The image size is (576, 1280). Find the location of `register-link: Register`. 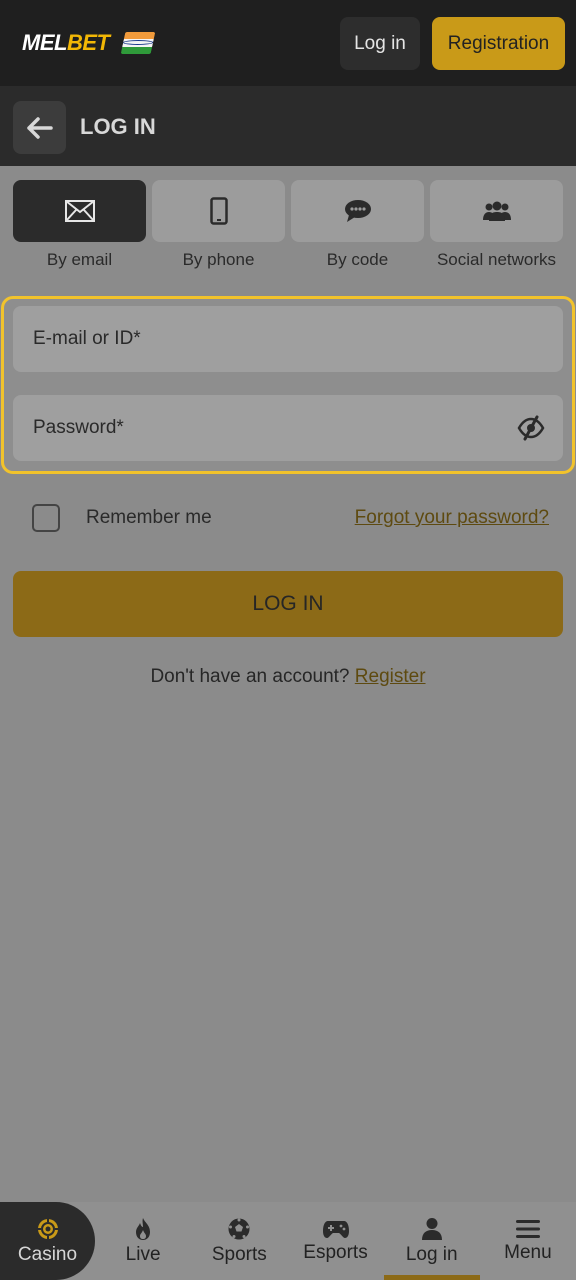

register-link: Register is located at coordinates (390, 676).